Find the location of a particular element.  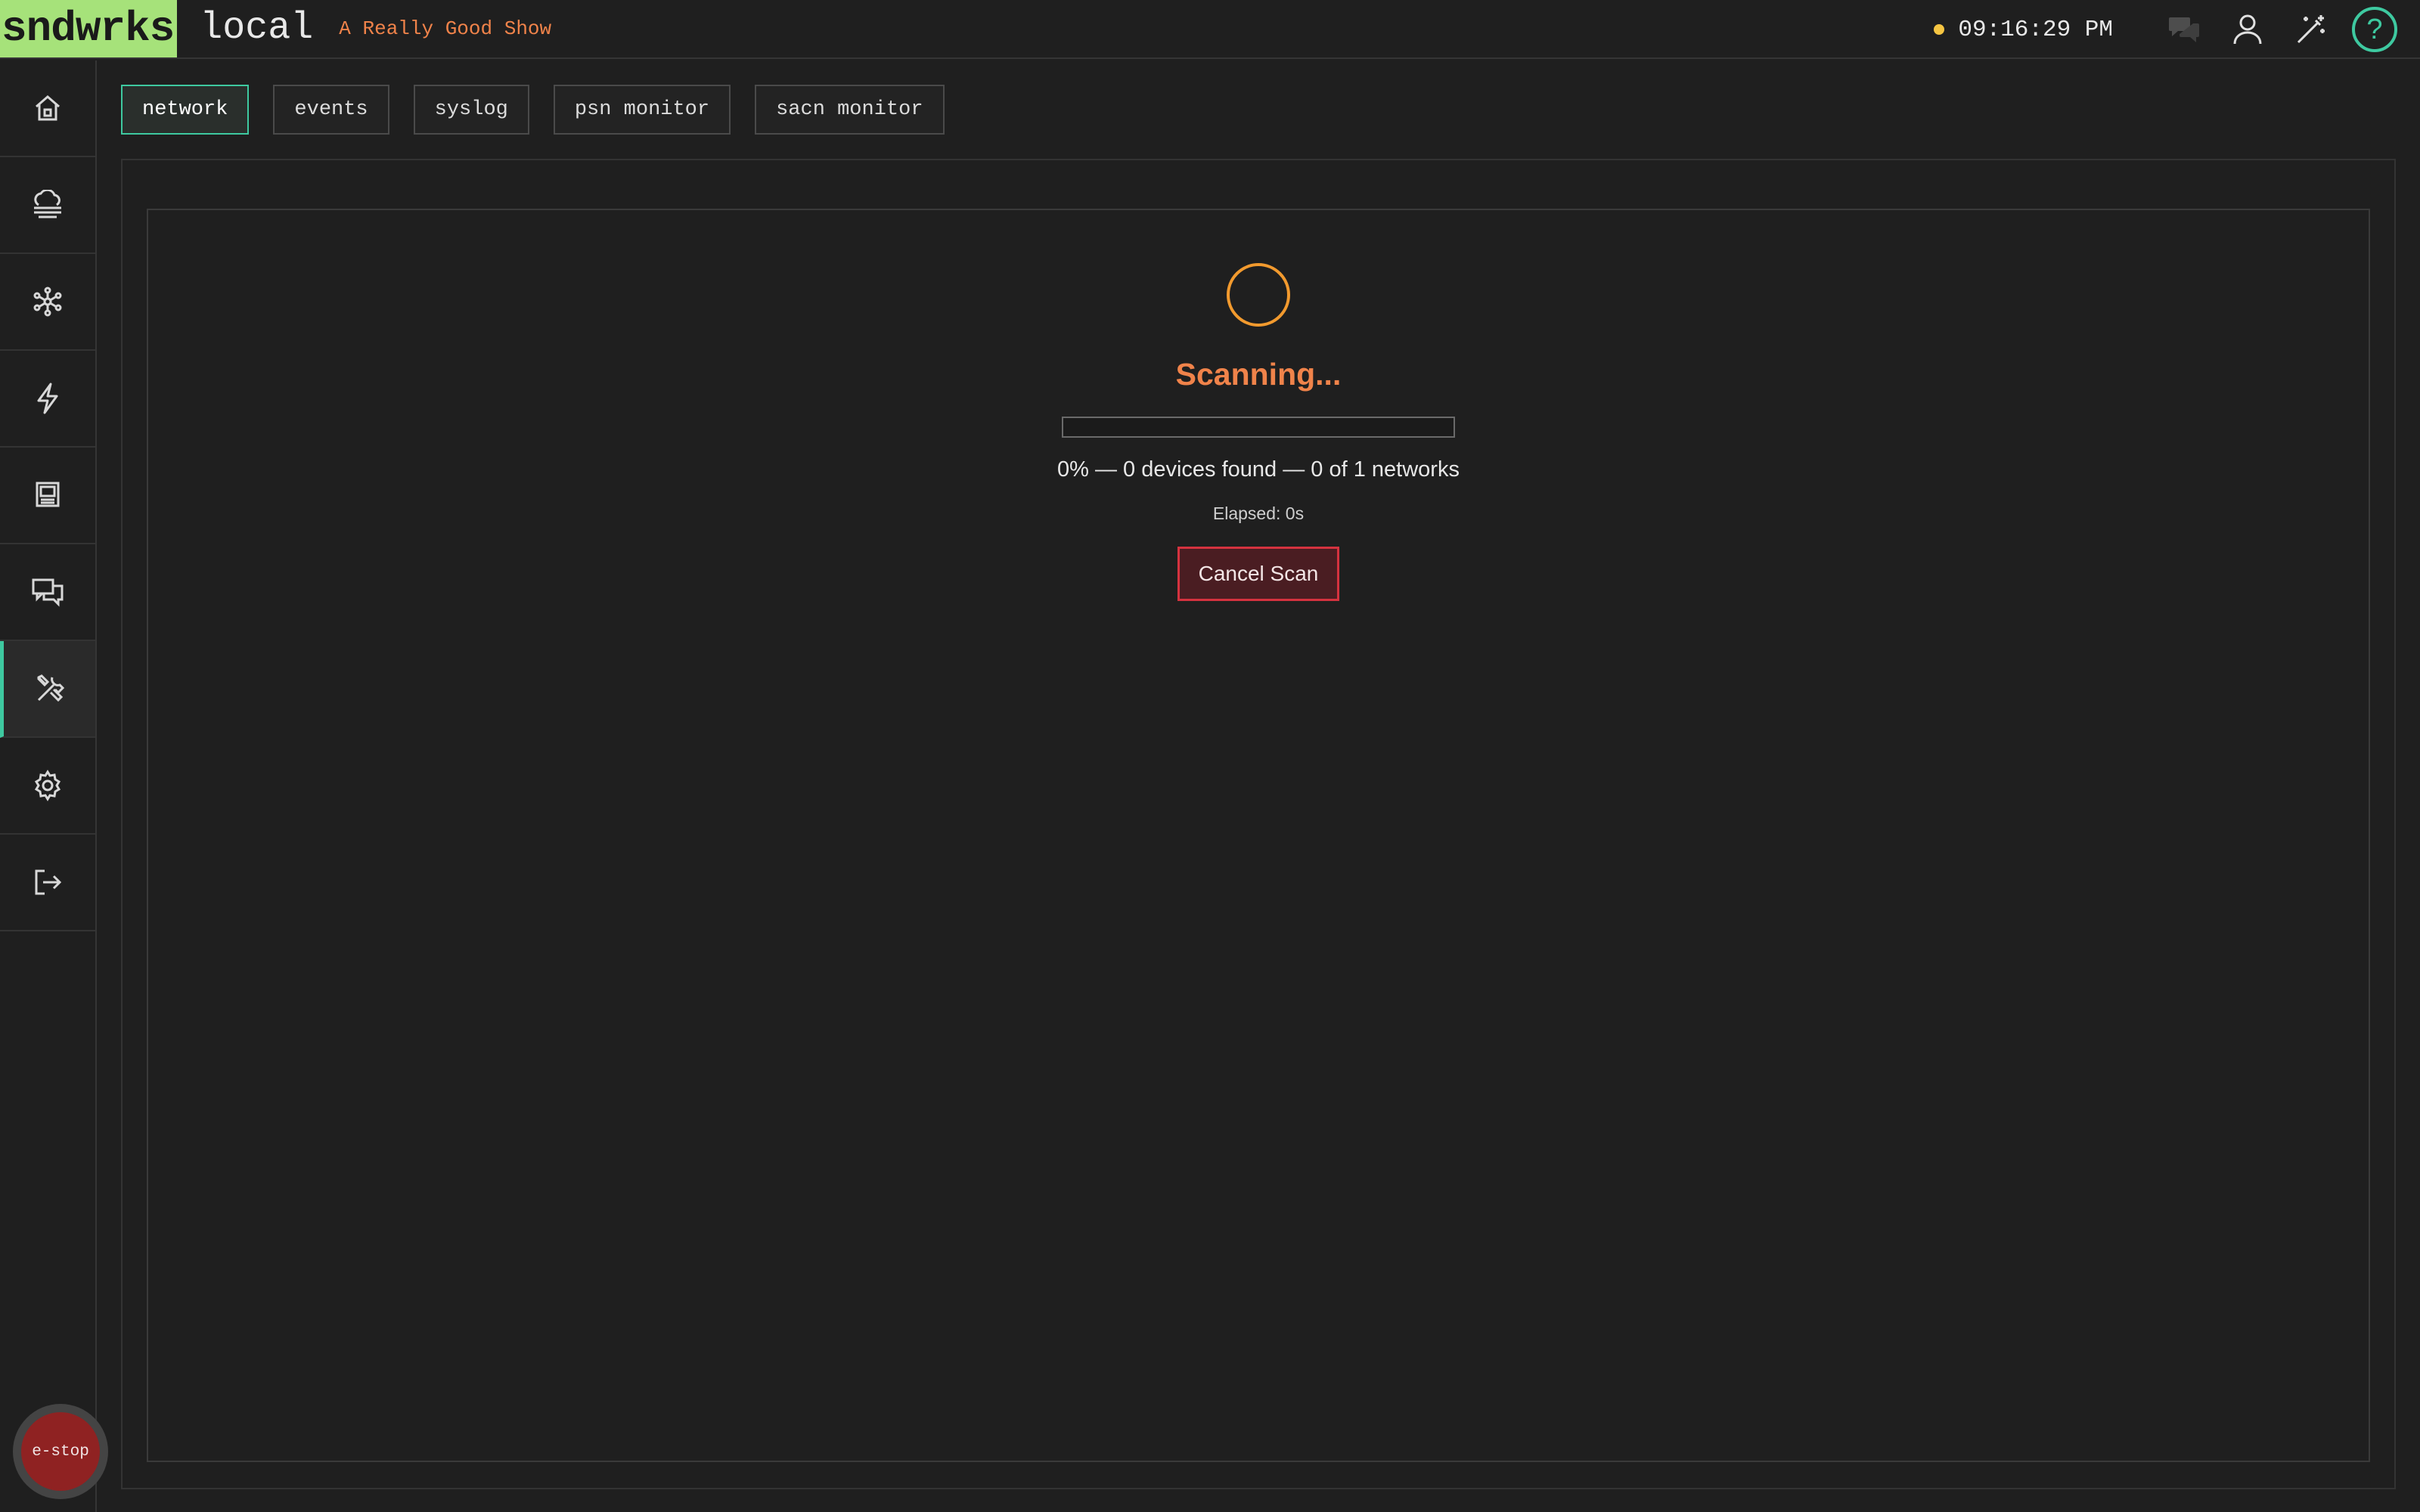

logout-icon is located at coordinates (48, 882).